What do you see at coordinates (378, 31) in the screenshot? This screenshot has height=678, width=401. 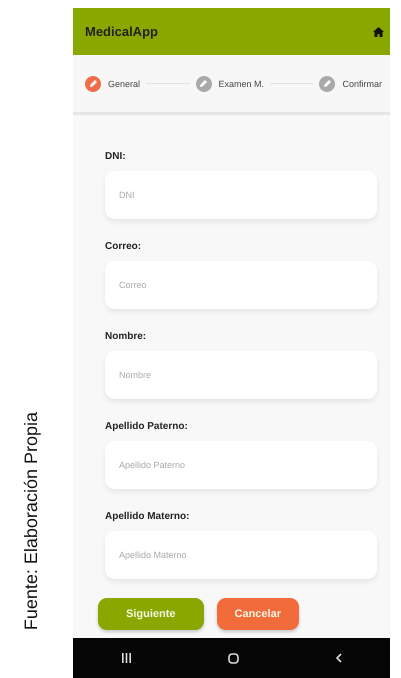 I see `home-icon` at bounding box center [378, 31].